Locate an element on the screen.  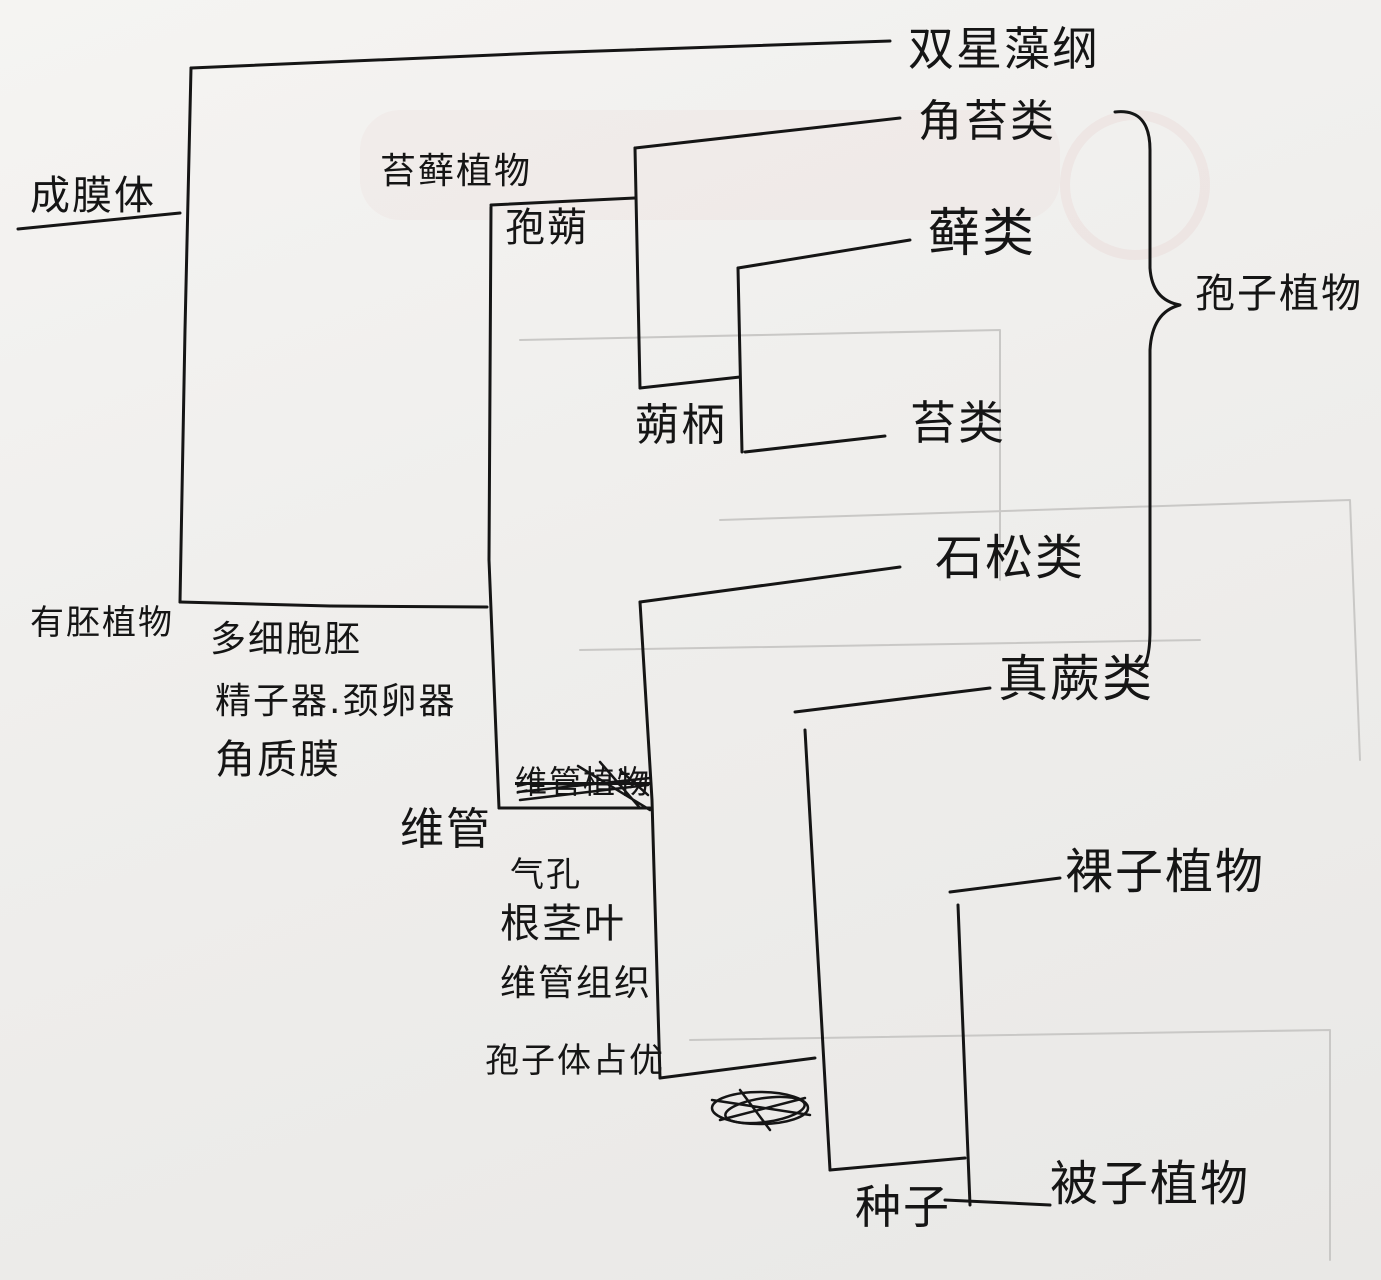
setaphyte-vertical is located at coordinates (740, 360).